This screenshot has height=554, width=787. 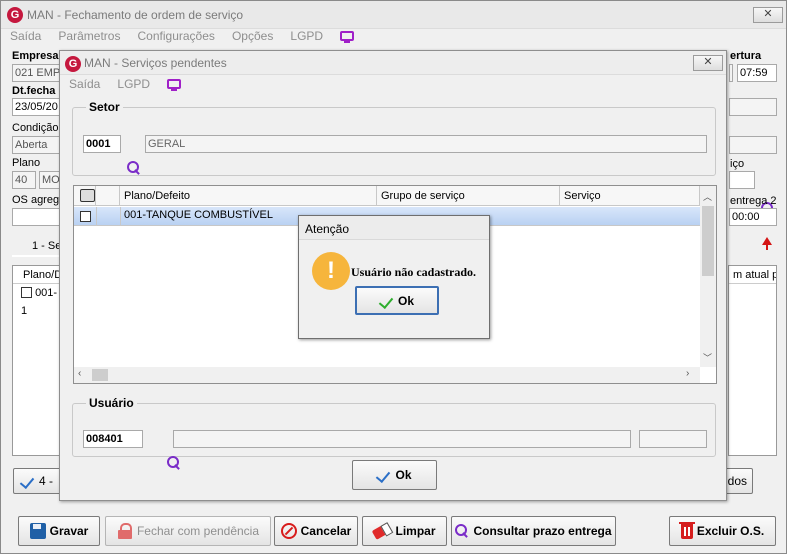 What do you see at coordinates (188, 531) in the screenshot?
I see `fechar-pendencia-button: Fechar com pendência` at bounding box center [188, 531].